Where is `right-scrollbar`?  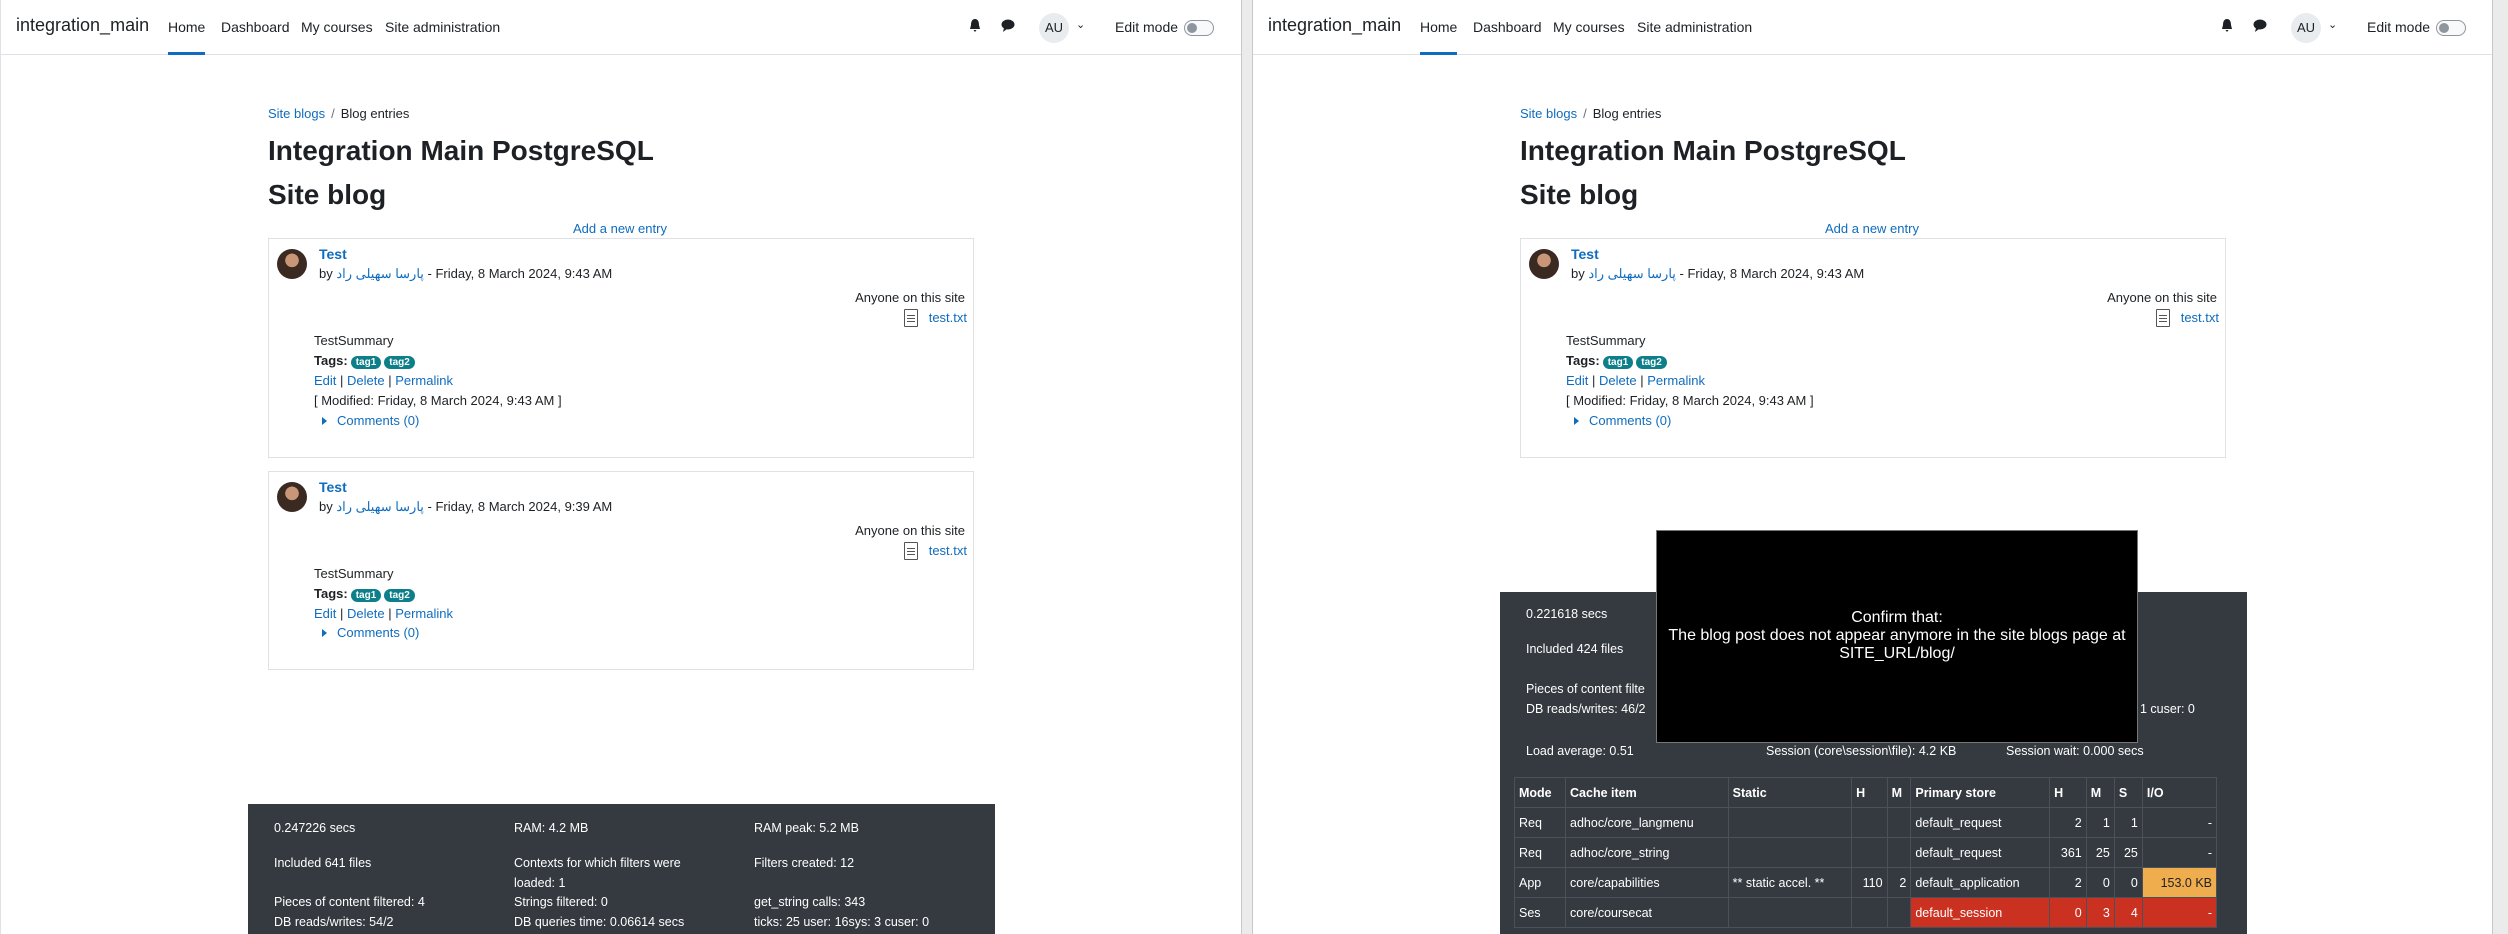 right-scrollbar is located at coordinates (2500, 467).